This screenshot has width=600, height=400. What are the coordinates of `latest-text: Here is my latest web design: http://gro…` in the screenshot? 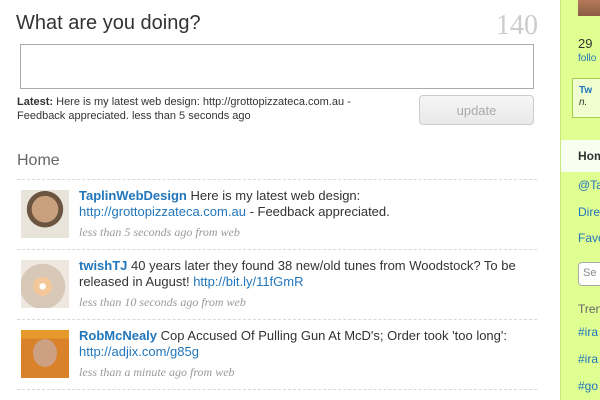 It's located at (184, 109).